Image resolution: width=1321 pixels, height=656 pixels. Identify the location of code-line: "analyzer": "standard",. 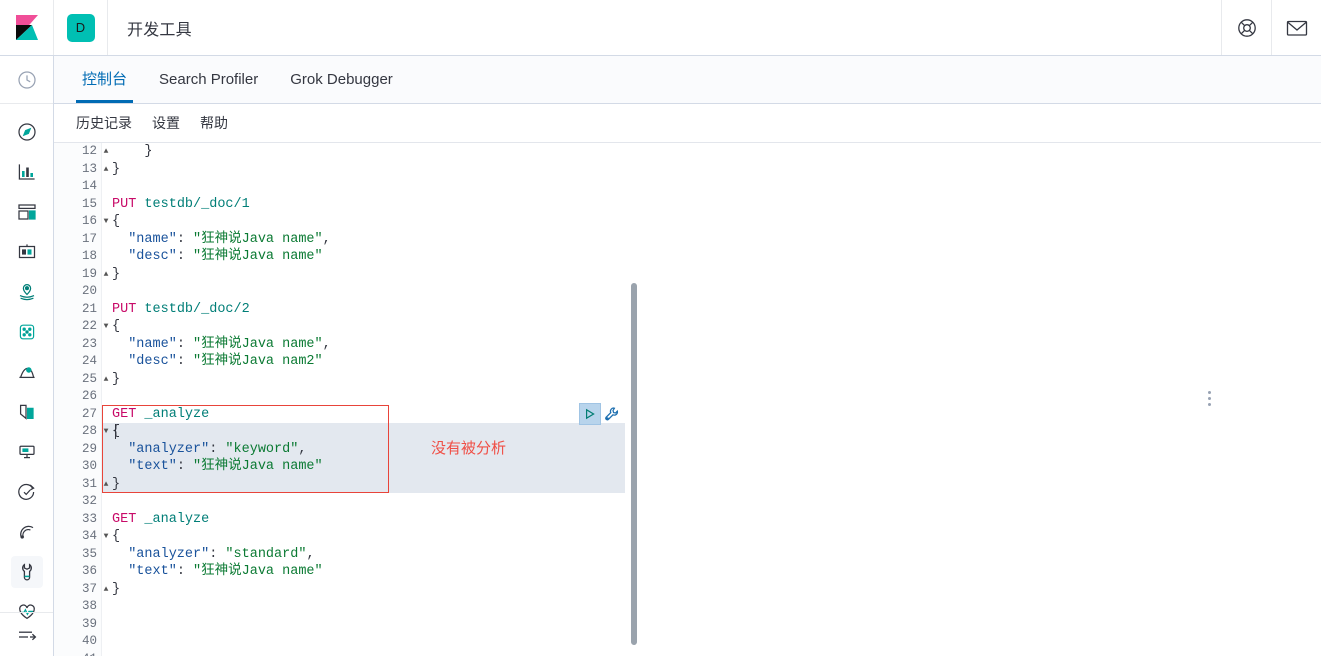
(221, 554).